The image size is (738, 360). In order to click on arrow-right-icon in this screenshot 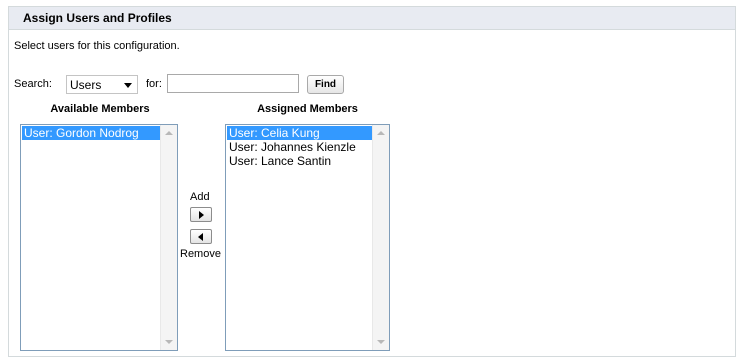, I will do `click(201, 215)`.